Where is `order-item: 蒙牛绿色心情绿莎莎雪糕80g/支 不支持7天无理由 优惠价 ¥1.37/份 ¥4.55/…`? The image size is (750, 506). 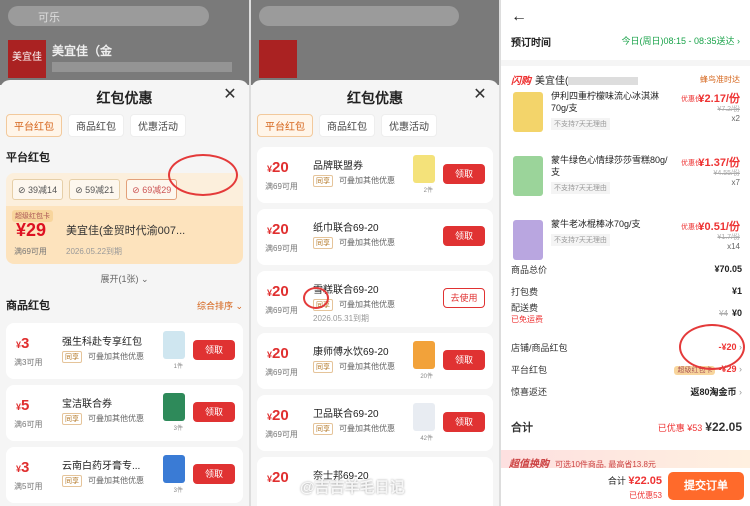 order-item: 蒙牛绿色心情绿莎莎雪糕80g/支 不支持7天无理由 优惠价 ¥1.37/份 ¥4.55/… is located at coordinates (625, 181).